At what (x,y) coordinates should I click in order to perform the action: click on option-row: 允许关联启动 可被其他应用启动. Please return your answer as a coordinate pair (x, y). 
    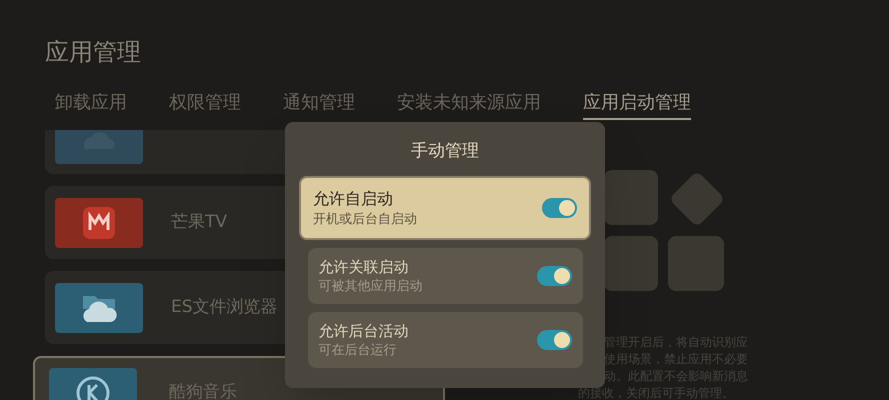
    Looking at the image, I should click on (445, 276).